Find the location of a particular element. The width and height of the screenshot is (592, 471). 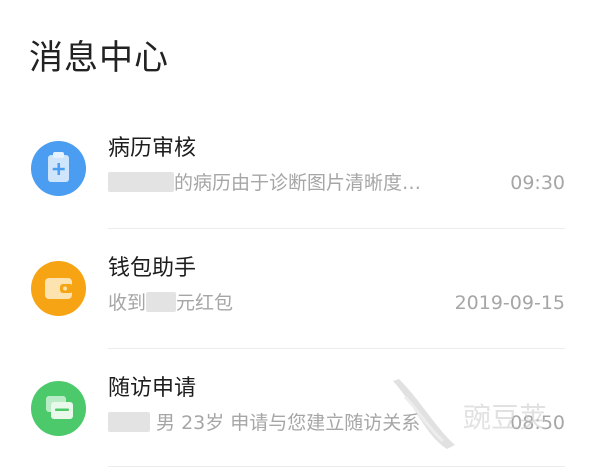

watermark-logo: 豌豆荚 is located at coordinates (470, 414).